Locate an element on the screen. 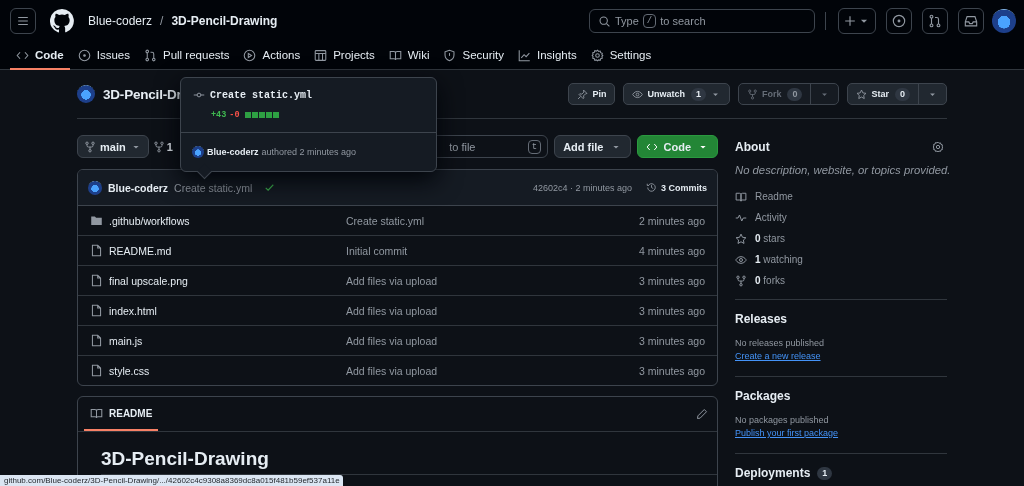  branch-icon is located at coordinates (90, 146).